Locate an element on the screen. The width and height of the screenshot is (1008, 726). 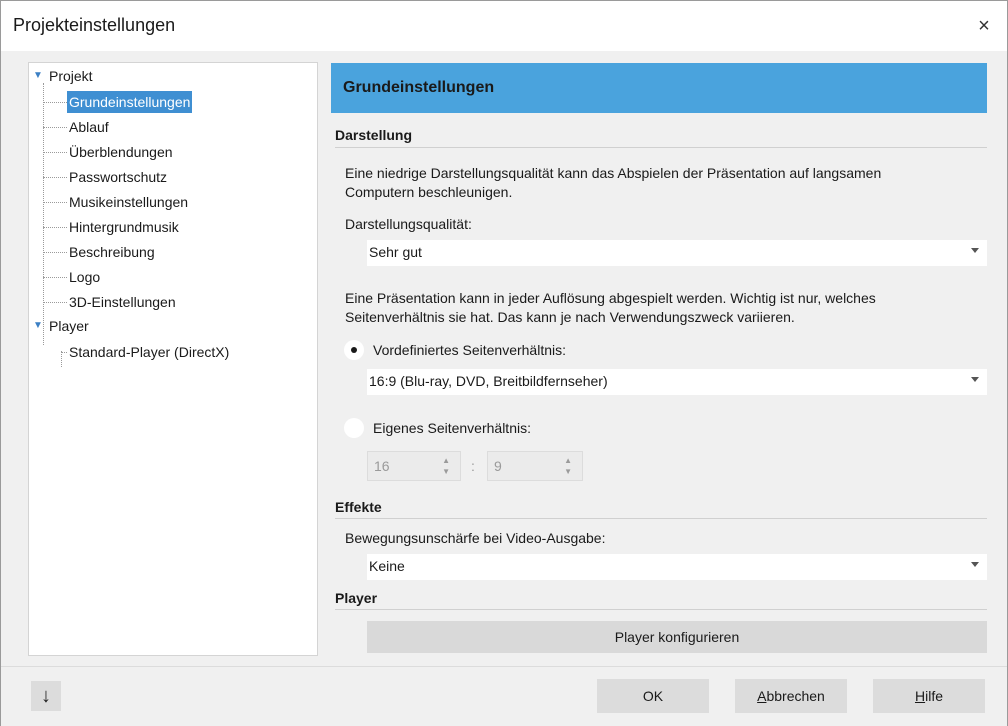
section-title-darstellung: Darstellung is located at coordinates (374, 135).